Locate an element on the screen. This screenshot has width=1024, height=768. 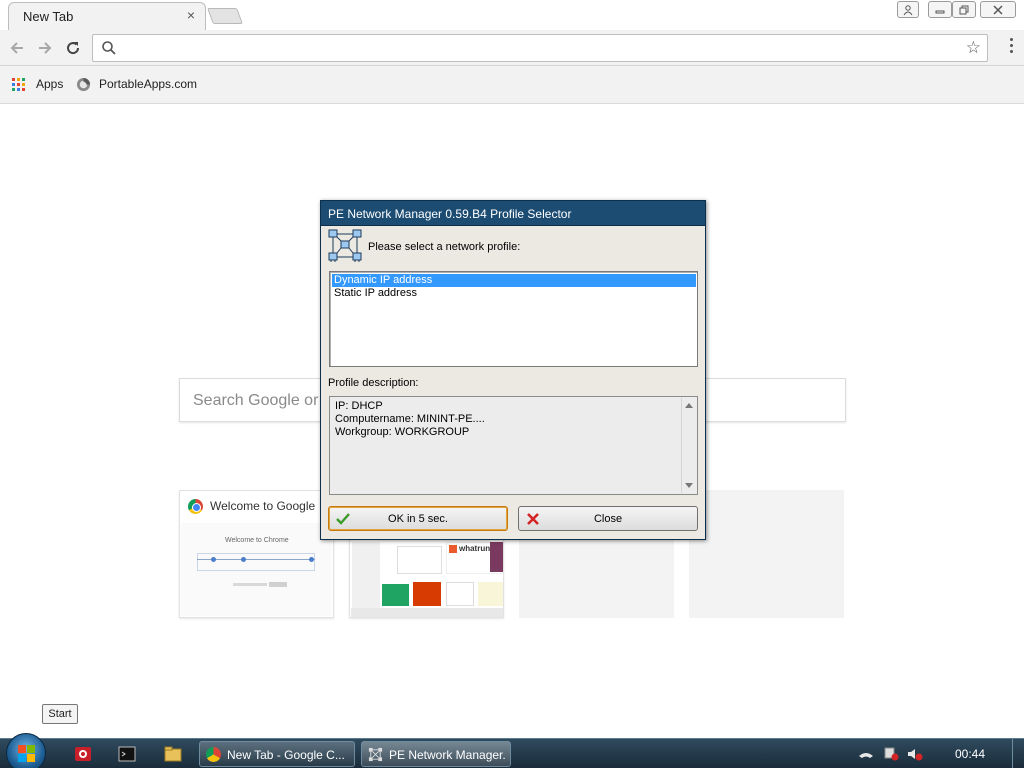
show-desktop-button is located at coordinates (1018, 753).